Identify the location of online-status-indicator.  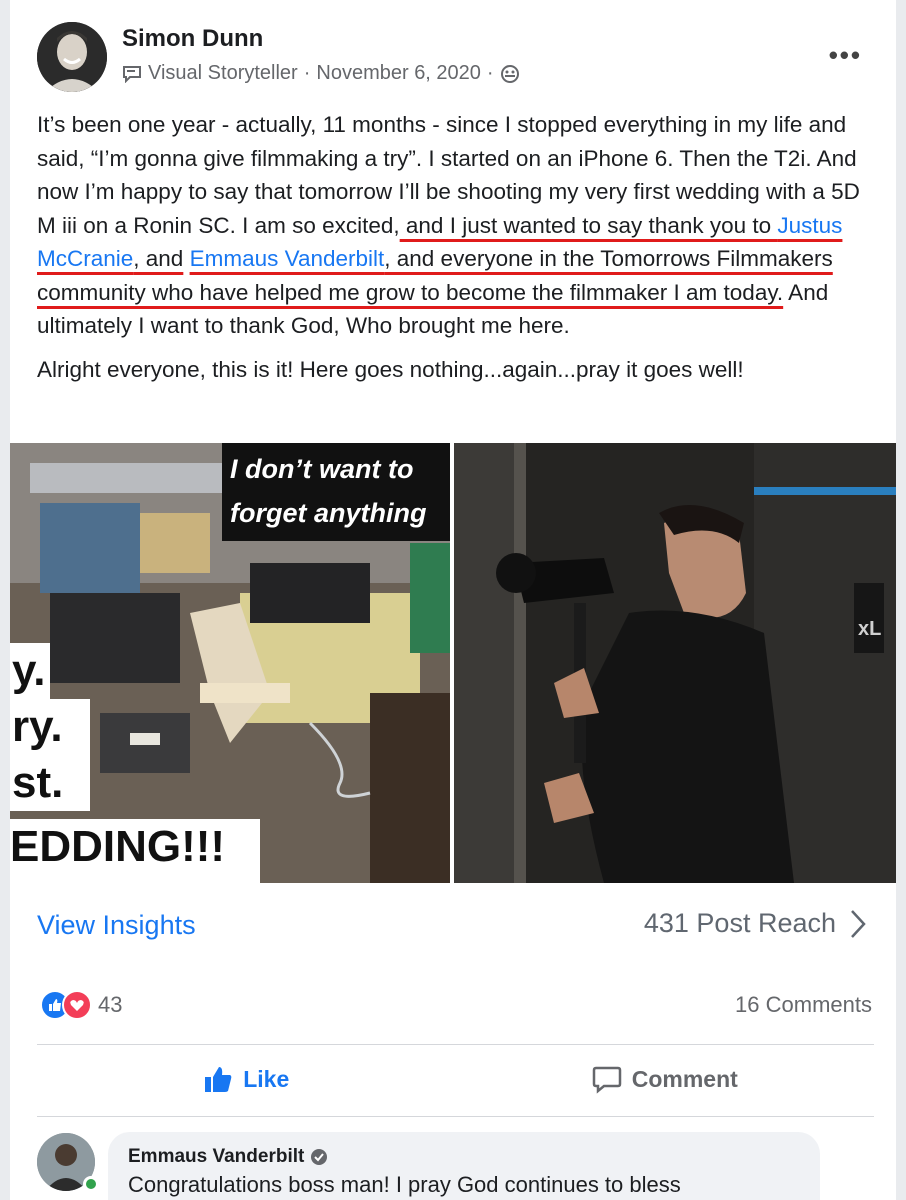
(91, 1184).